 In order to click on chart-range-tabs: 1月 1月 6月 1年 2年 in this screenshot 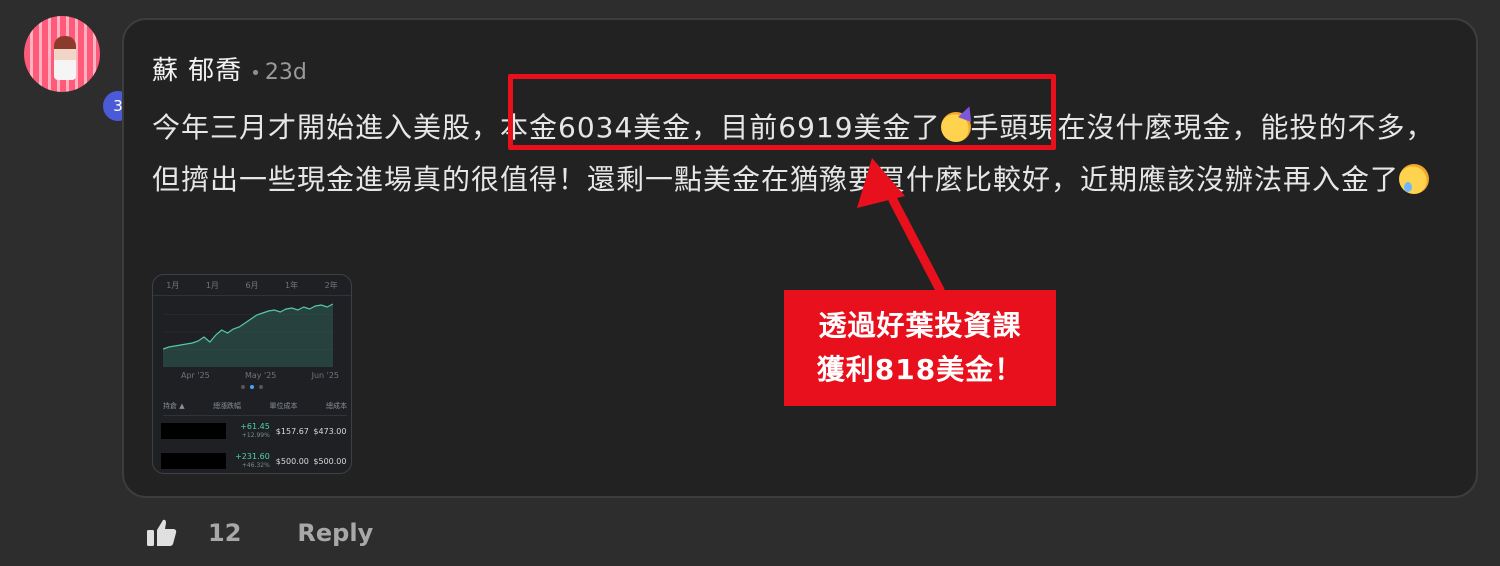, I will do `click(252, 285)`.